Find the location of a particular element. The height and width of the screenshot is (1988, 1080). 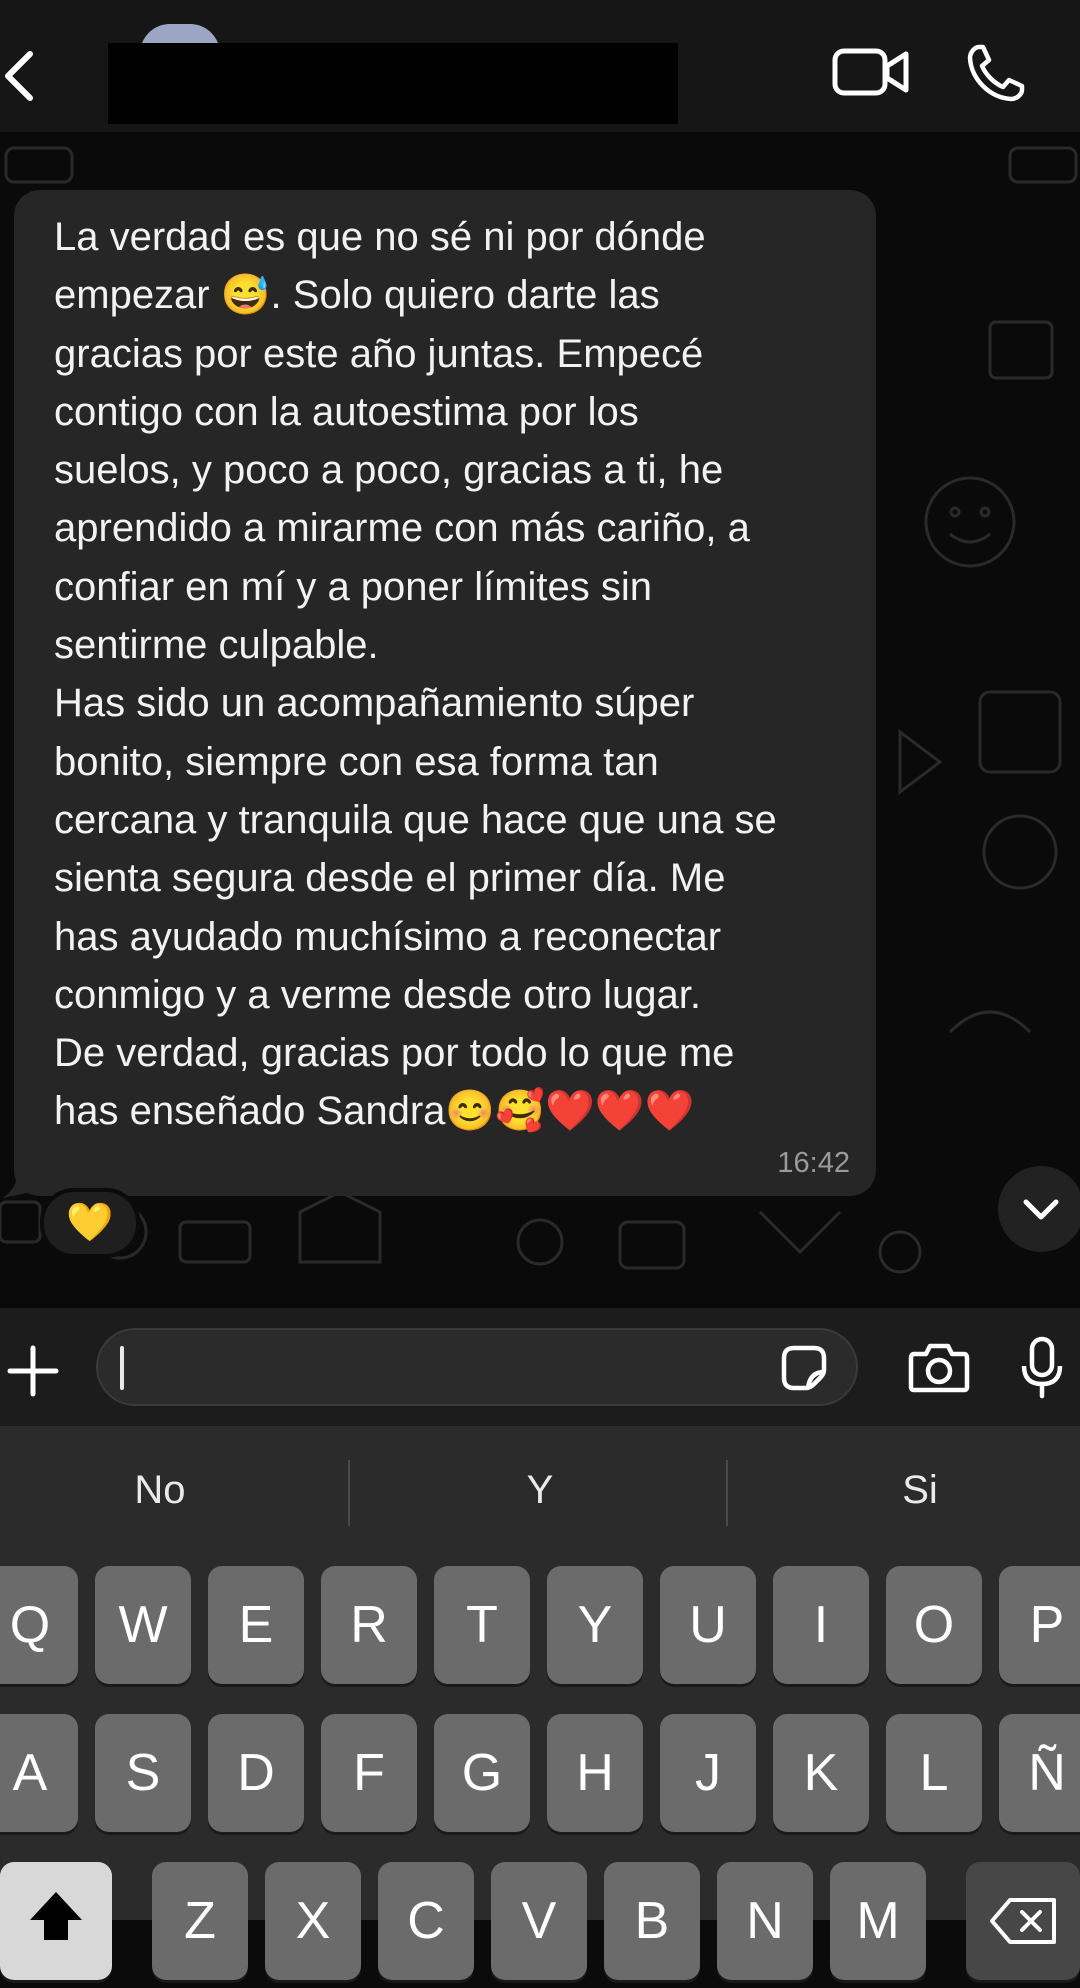

microphone-icon is located at coordinates (1042, 1367).